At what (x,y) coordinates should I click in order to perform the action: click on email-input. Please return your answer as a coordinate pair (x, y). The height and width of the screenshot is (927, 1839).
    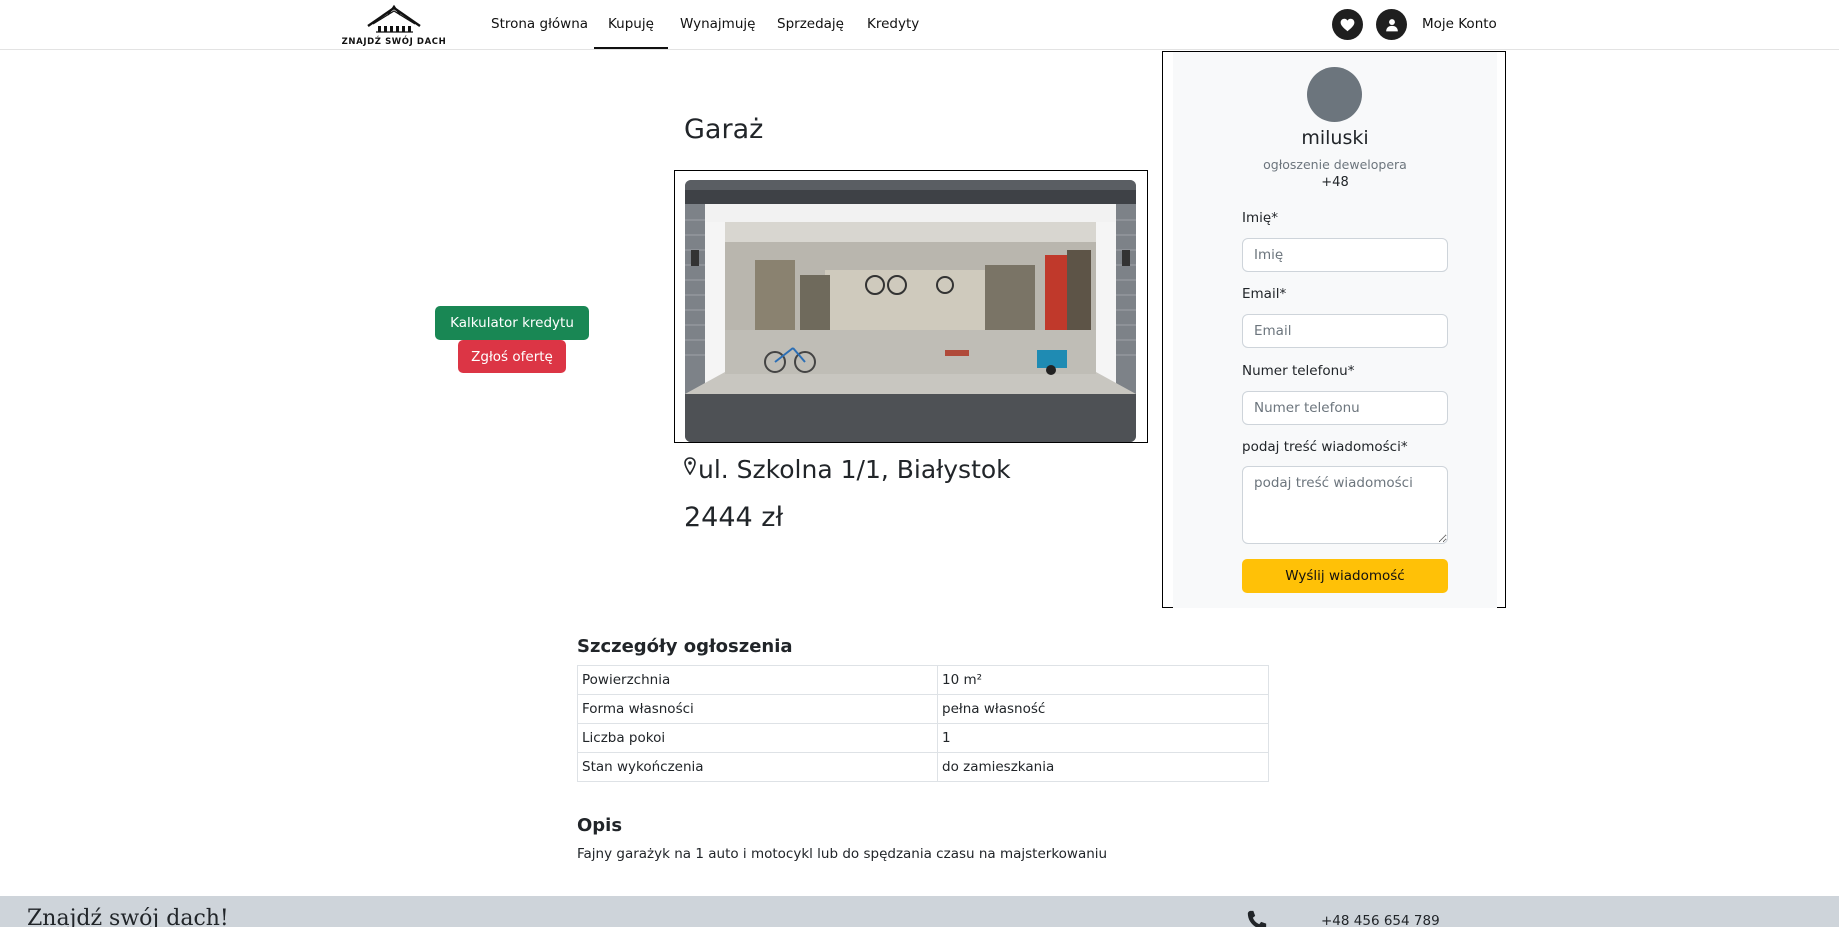
    Looking at the image, I should click on (1345, 331).